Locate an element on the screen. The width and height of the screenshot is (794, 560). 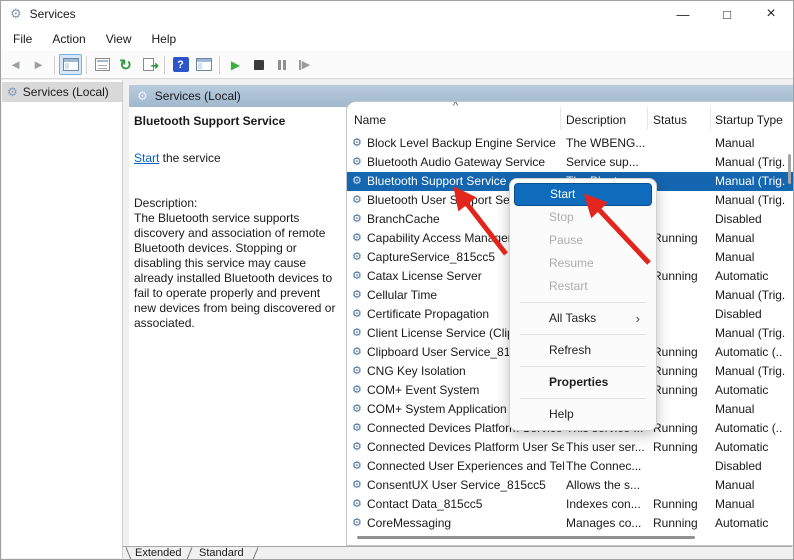
horizontal-scrollbar is located at coordinates (526, 537).